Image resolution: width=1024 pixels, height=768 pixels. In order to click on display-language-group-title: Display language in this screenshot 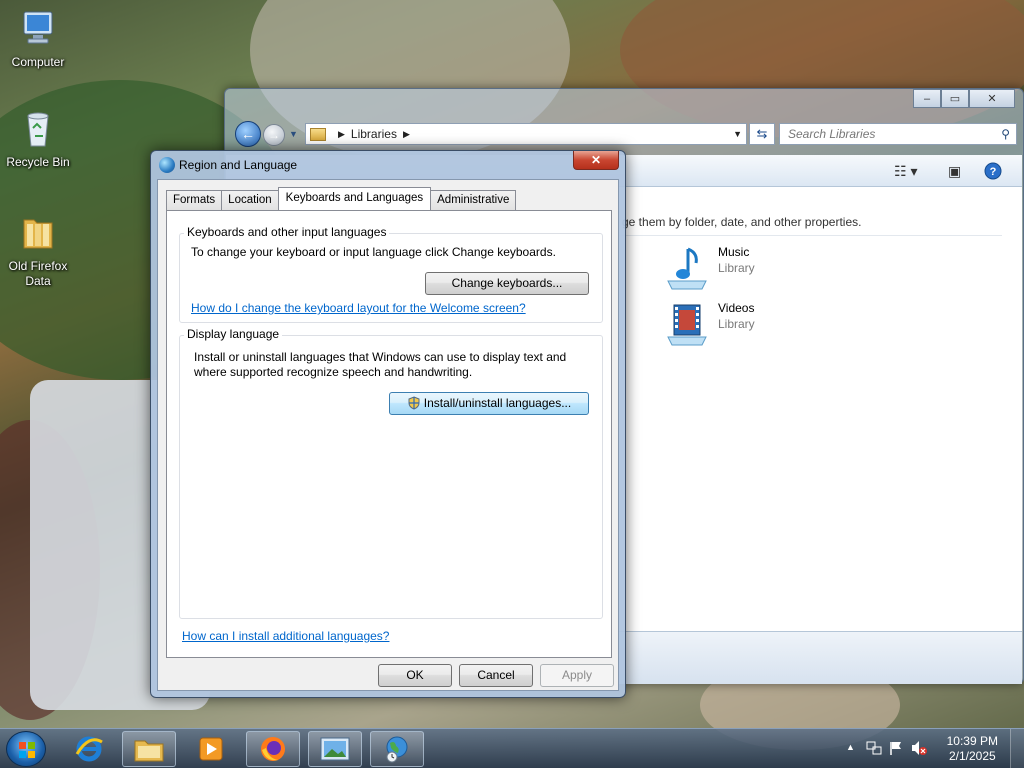, I will do `click(233, 334)`.